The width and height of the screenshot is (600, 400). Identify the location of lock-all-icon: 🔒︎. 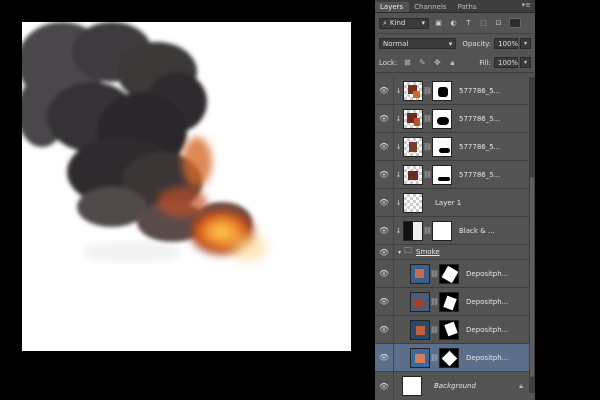
(452, 63).